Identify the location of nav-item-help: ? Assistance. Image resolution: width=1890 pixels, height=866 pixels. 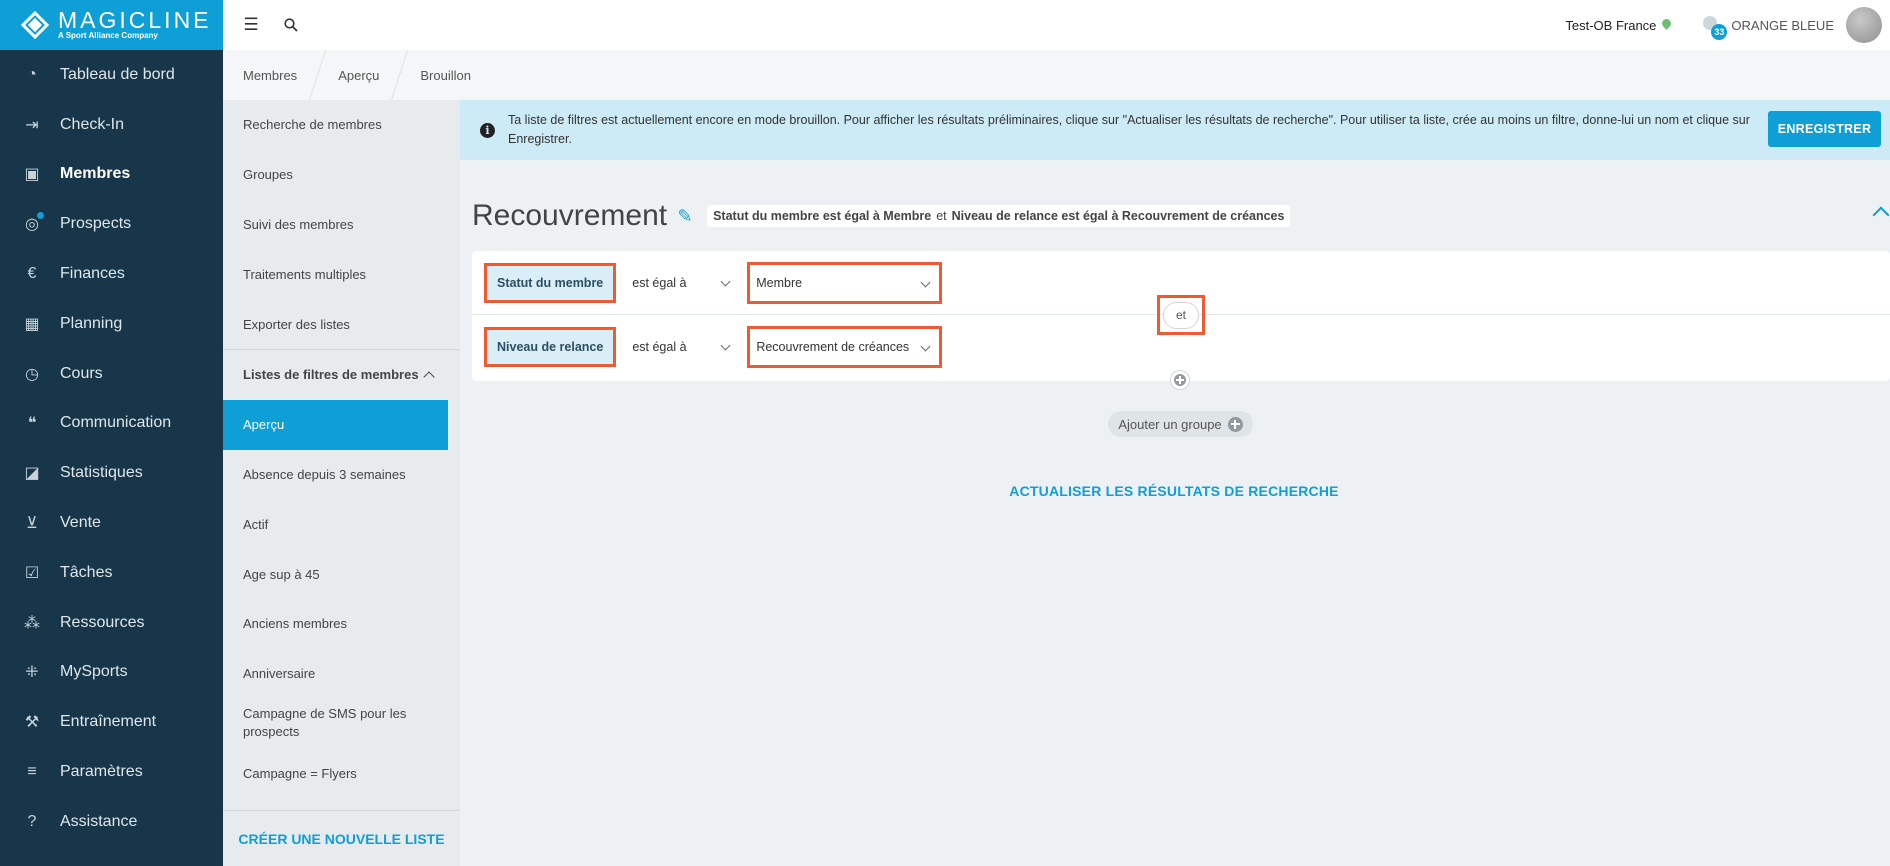
(111, 822).